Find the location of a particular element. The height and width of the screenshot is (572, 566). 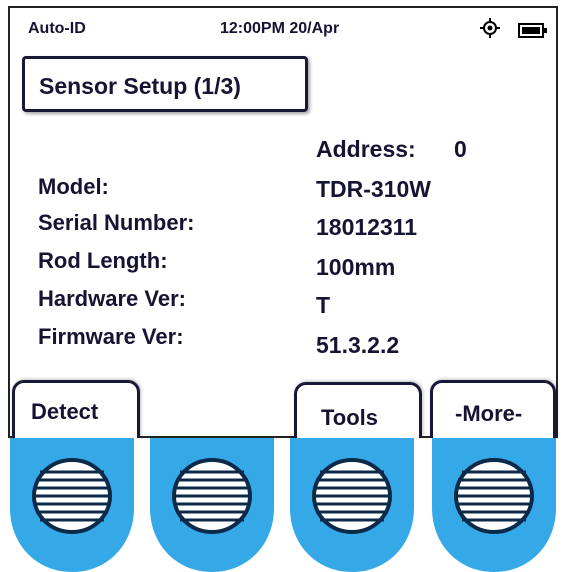

serial-number-label: Serial Number: is located at coordinates (116, 222).